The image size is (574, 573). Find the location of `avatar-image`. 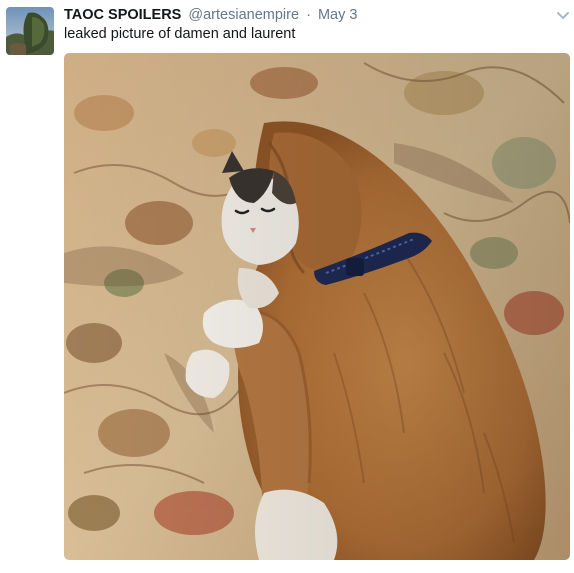

avatar-image is located at coordinates (30, 31).